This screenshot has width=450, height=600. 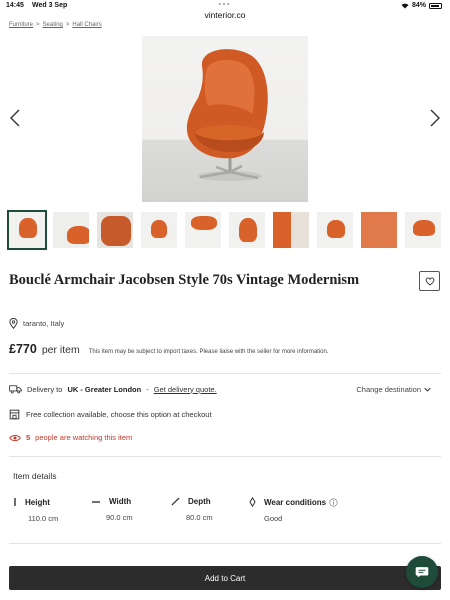 I want to click on thumbnail-strip, so click(x=224, y=230).